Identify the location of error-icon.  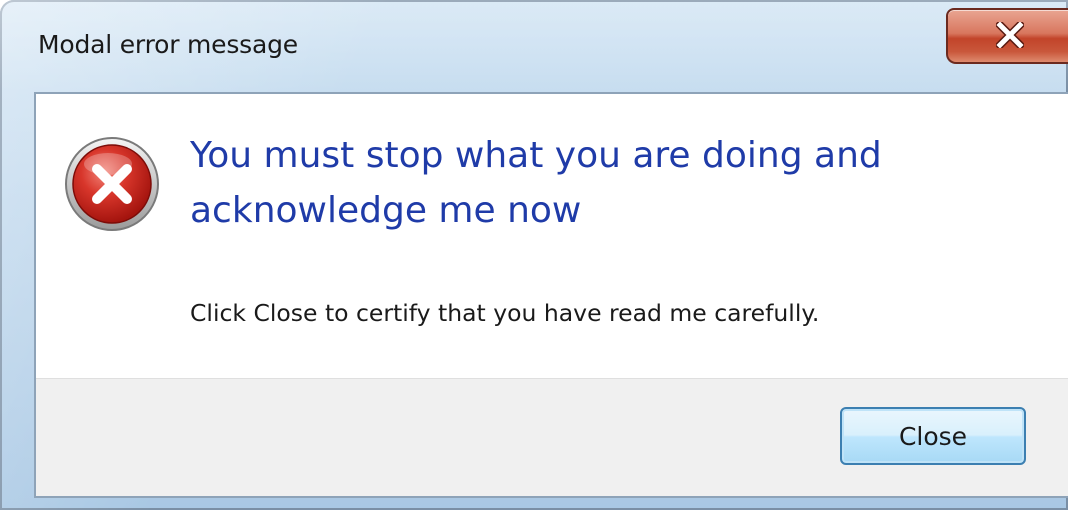
(112, 184).